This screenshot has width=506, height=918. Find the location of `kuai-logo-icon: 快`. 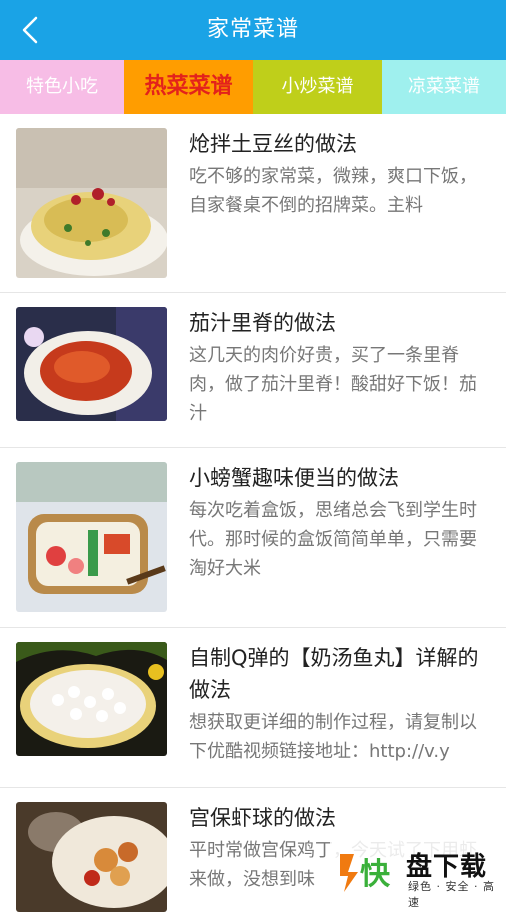

kuai-logo-icon: 快 is located at coordinates (365, 873).